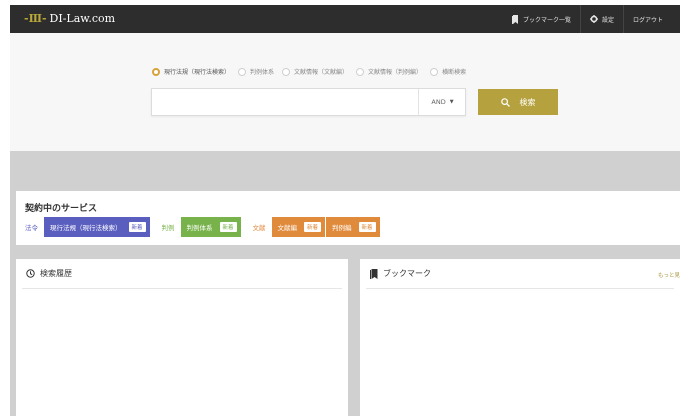 This screenshot has height=416, width=680. What do you see at coordinates (438, 102) in the screenshot?
I see `operator-value: AND` at bounding box center [438, 102].